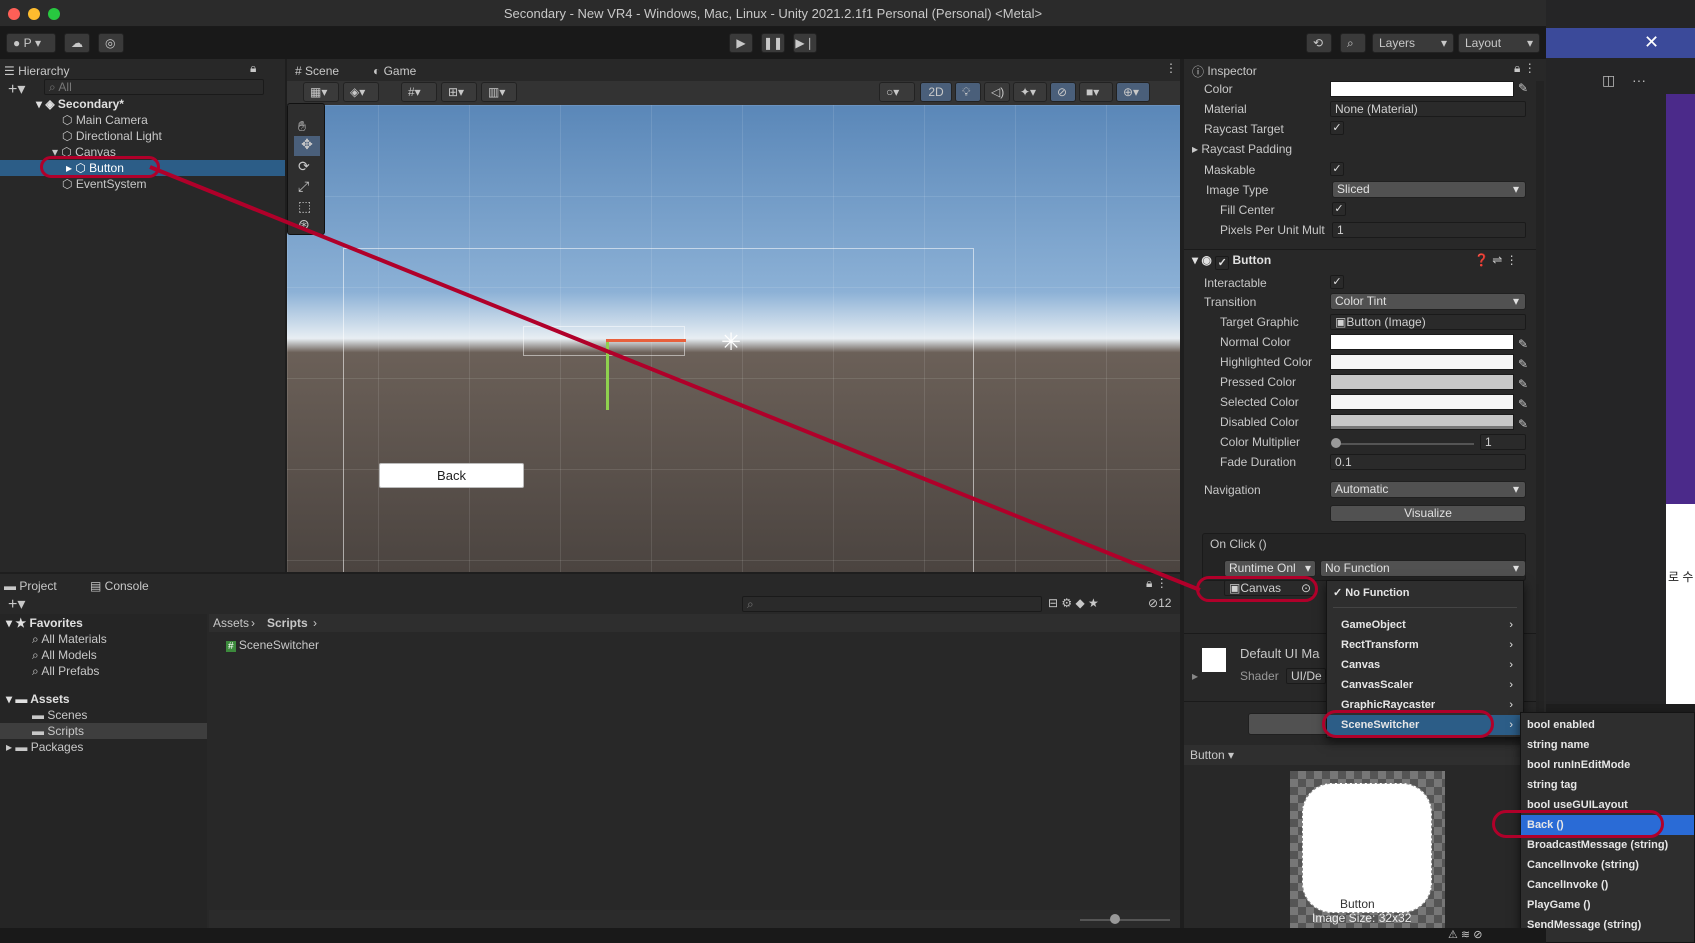  Describe the element at coordinates (773, 43) in the screenshot. I see `pause-button: ❚❚` at that location.